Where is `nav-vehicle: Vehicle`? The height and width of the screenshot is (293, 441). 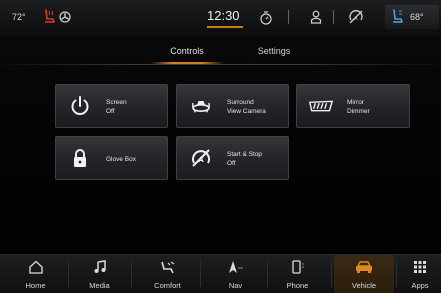
nav-vehicle: Vehicle is located at coordinates (364, 274).